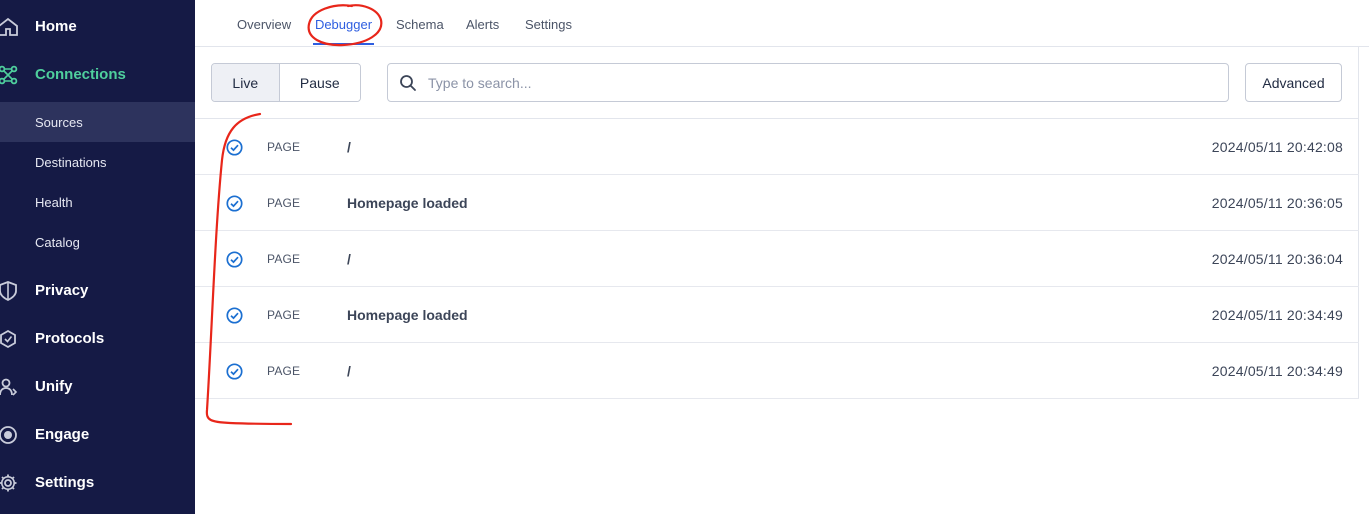 The height and width of the screenshot is (514, 1369). Describe the element at coordinates (54, 202) in the screenshot. I see `sidebar-subitem-label: Health` at that location.